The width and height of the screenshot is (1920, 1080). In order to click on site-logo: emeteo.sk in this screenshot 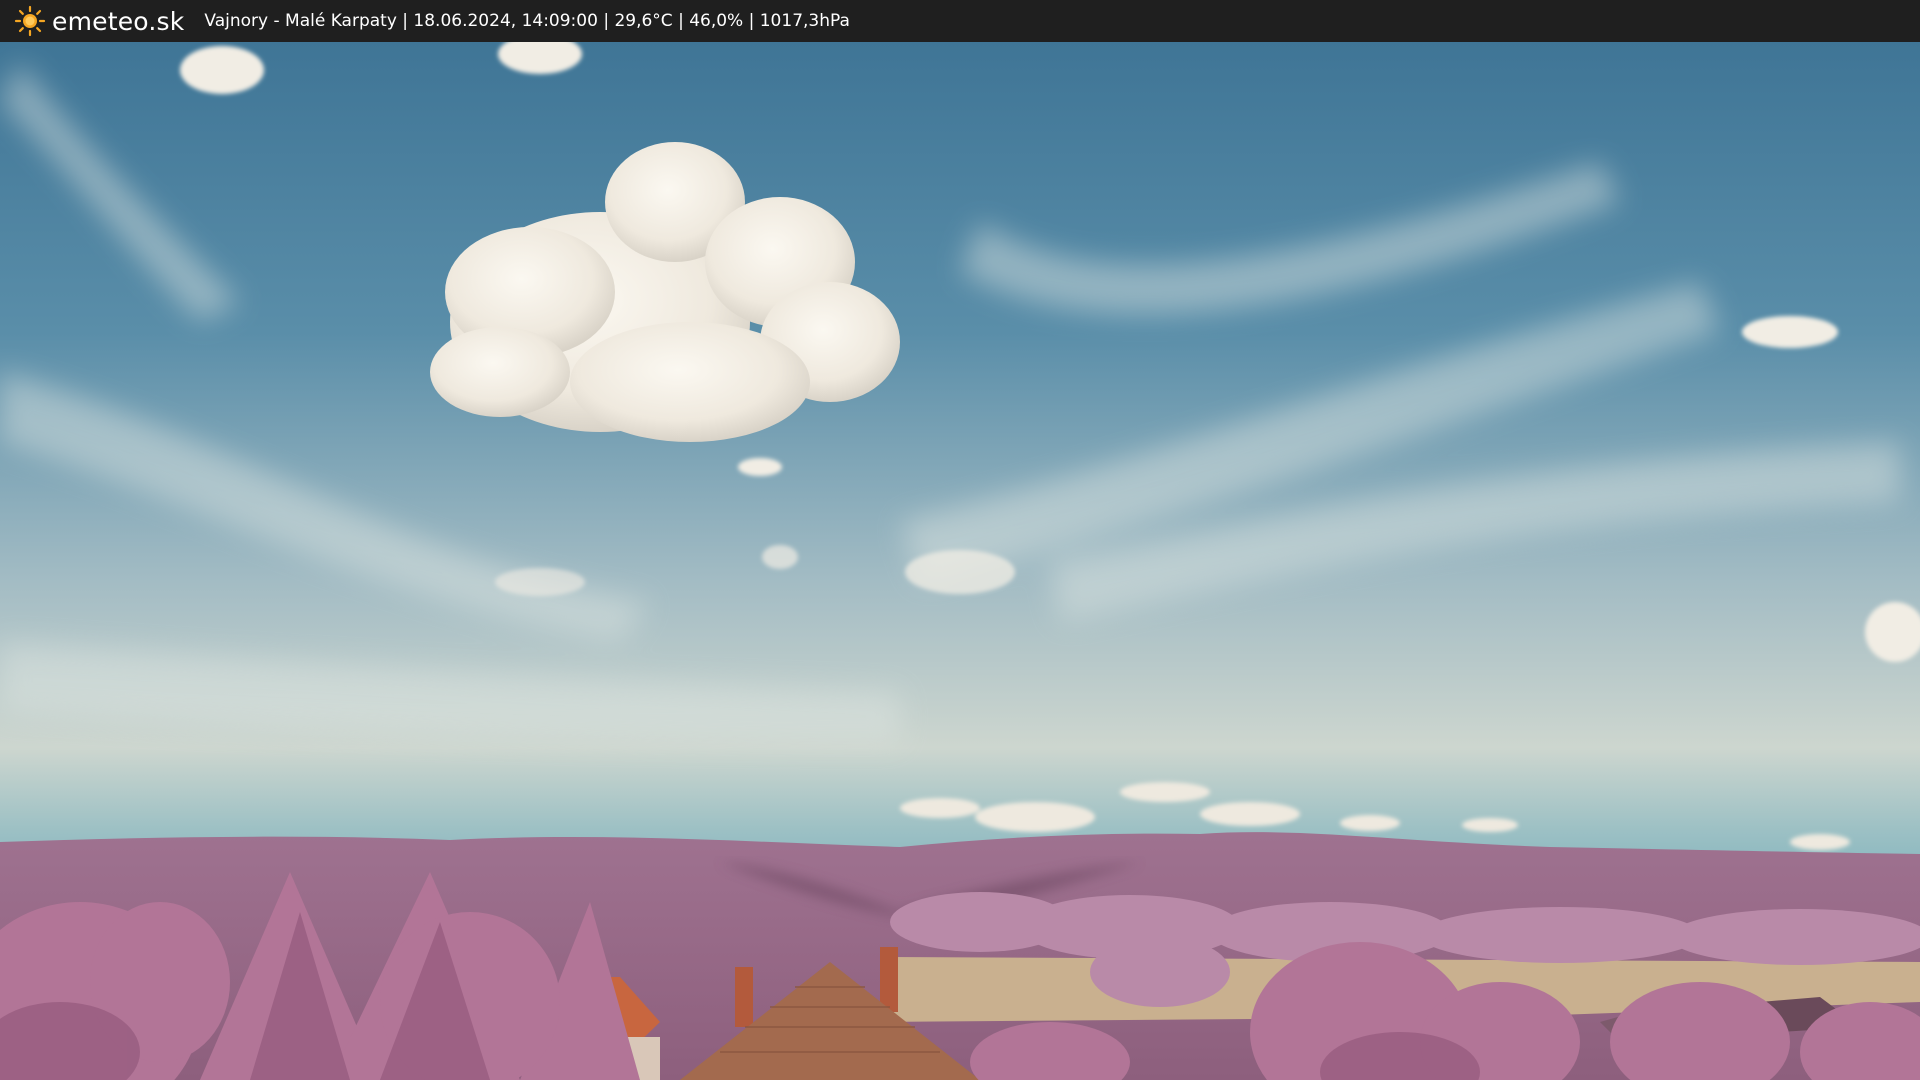, I will do `click(99, 21)`.